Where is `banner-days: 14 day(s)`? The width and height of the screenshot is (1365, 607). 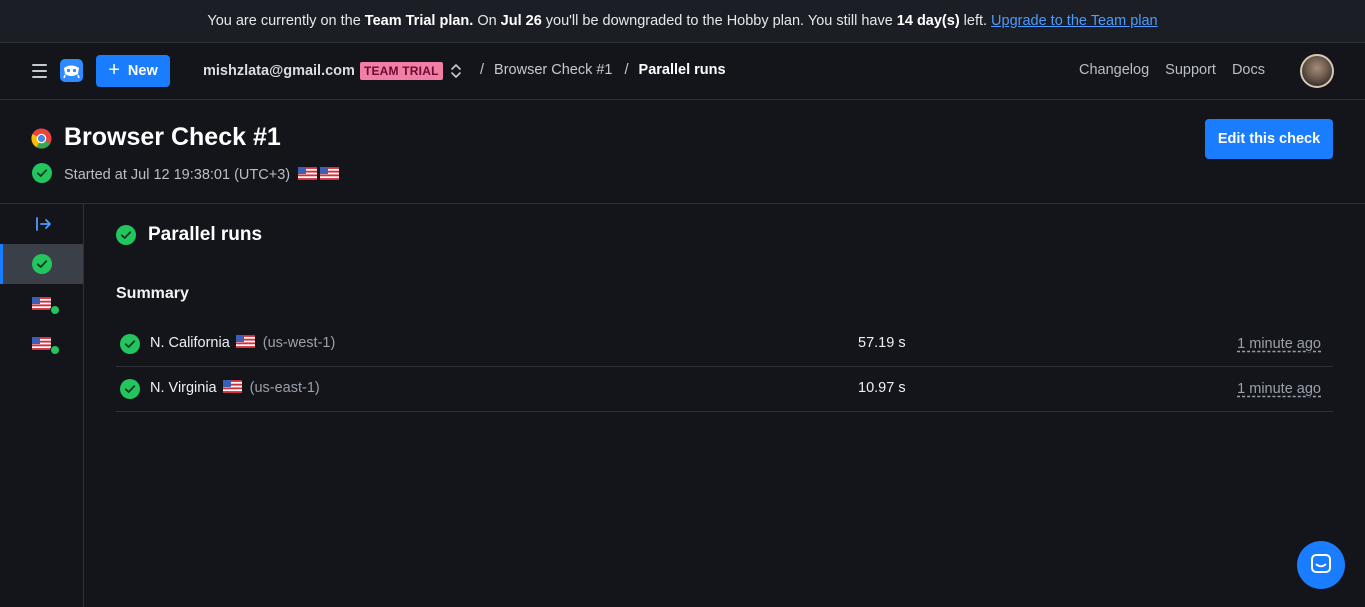 banner-days: 14 day(s) is located at coordinates (928, 21).